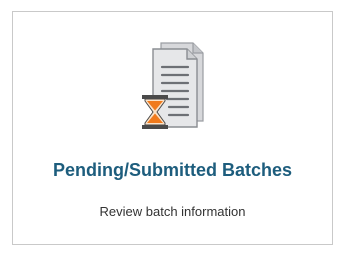 The height and width of the screenshot is (257, 348). Describe the element at coordinates (172, 211) in the screenshot. I see `card-subtitle: Review batch information` at that location.